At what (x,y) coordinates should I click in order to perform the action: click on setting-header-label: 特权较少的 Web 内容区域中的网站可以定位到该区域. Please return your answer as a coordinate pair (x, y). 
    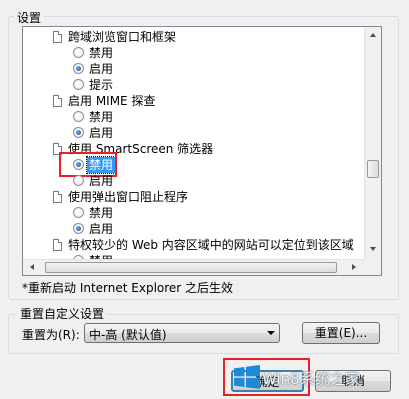
    Looking at the image, I should click on (211, 245).